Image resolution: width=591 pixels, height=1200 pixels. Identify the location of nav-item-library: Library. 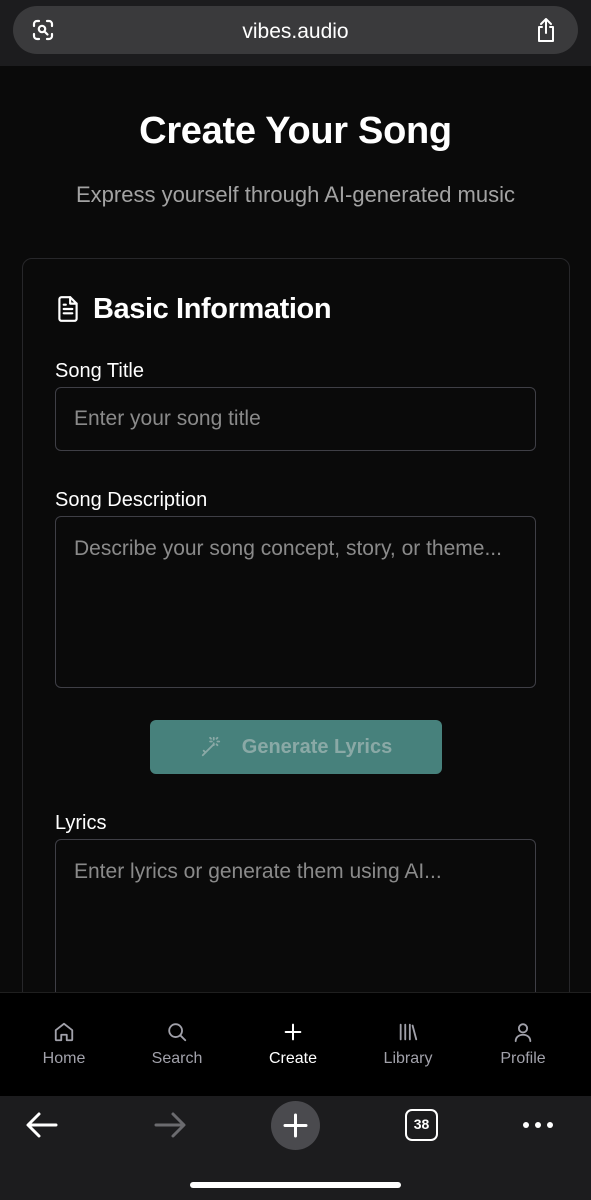
(408, 1044).